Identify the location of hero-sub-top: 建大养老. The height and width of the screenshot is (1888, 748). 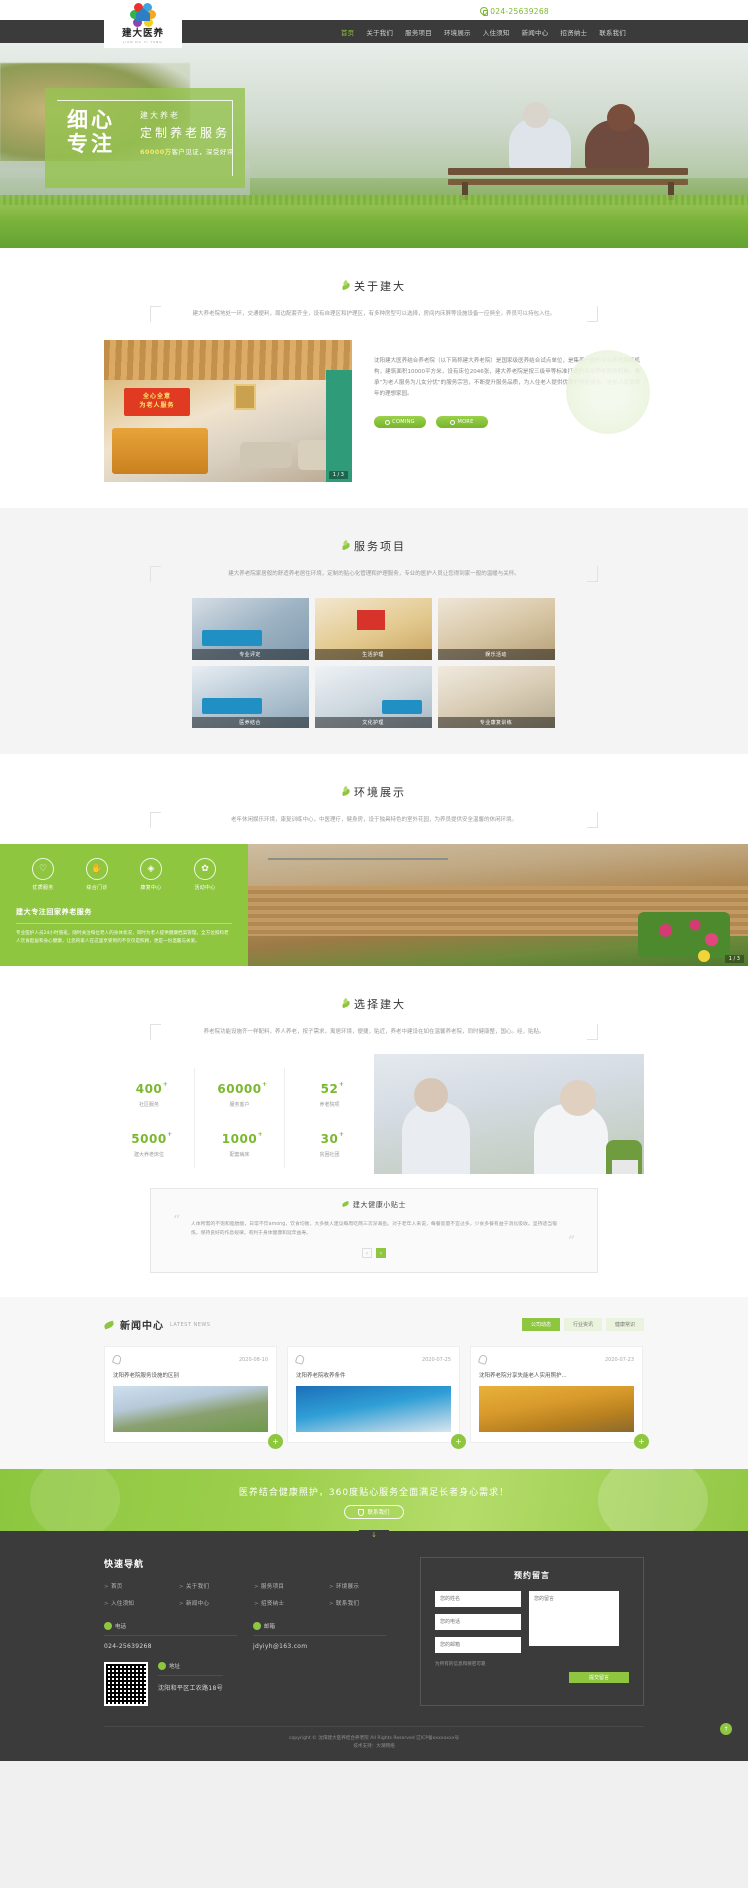
(160, 115).